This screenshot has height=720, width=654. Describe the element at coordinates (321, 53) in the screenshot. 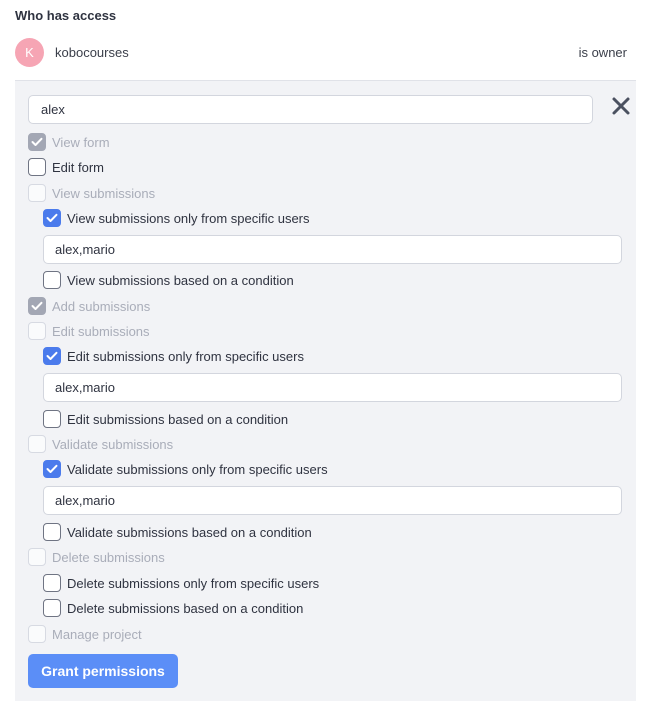

I see `owner-row: K kobocourses is owner` at that location.